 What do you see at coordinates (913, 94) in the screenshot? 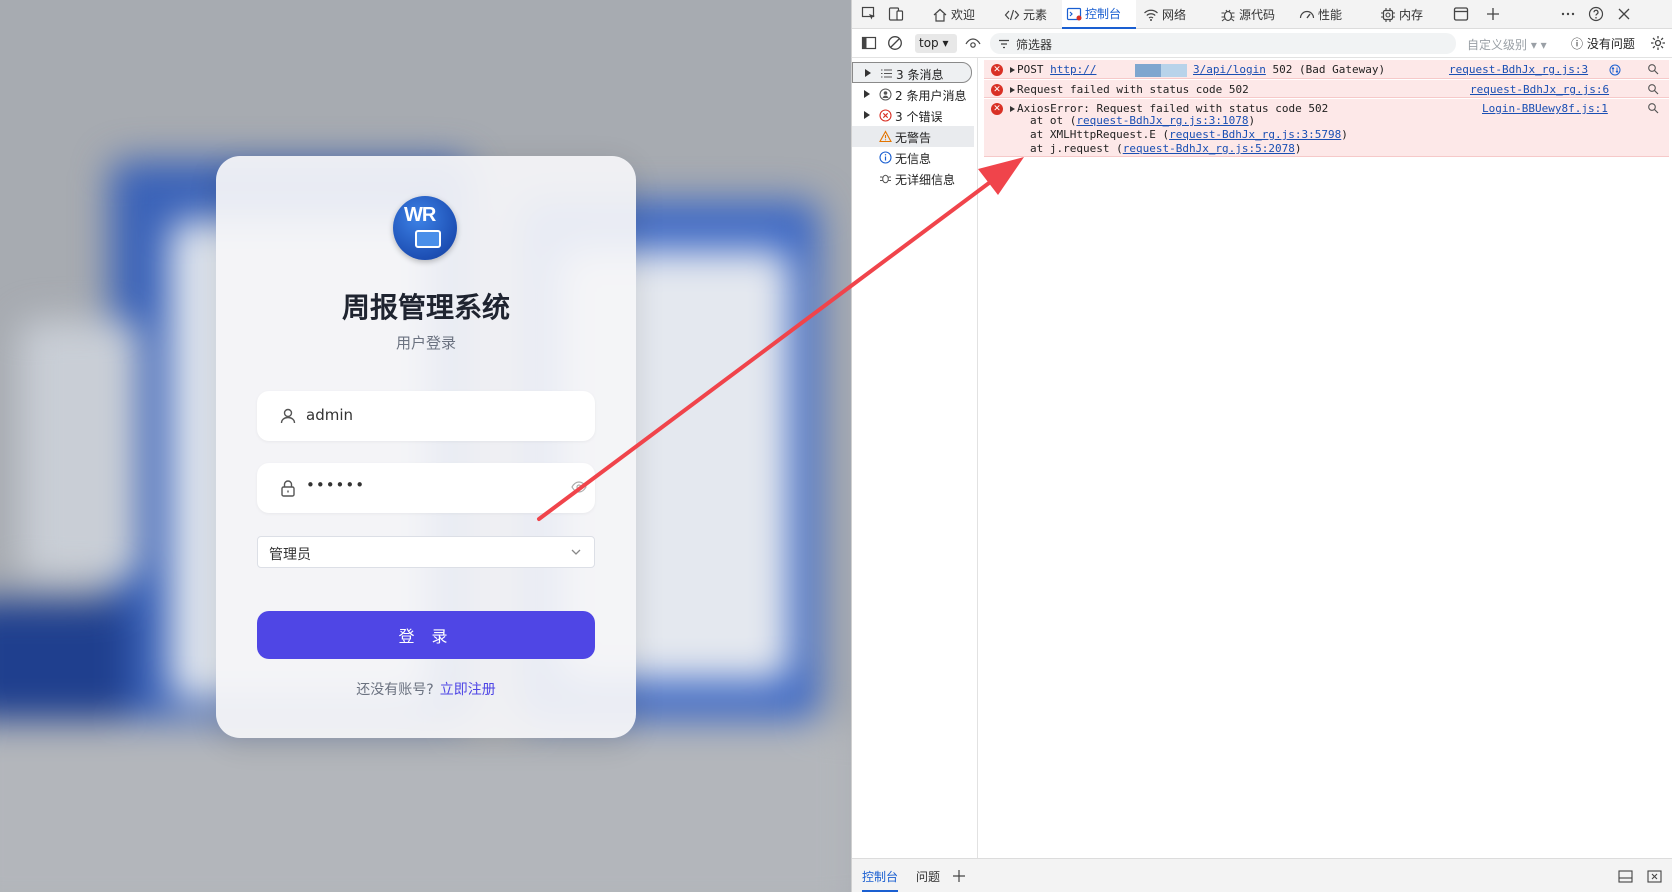
I see `sidebar-item-user-messages: 2 条用户消息` at bounding box center [913, 94].